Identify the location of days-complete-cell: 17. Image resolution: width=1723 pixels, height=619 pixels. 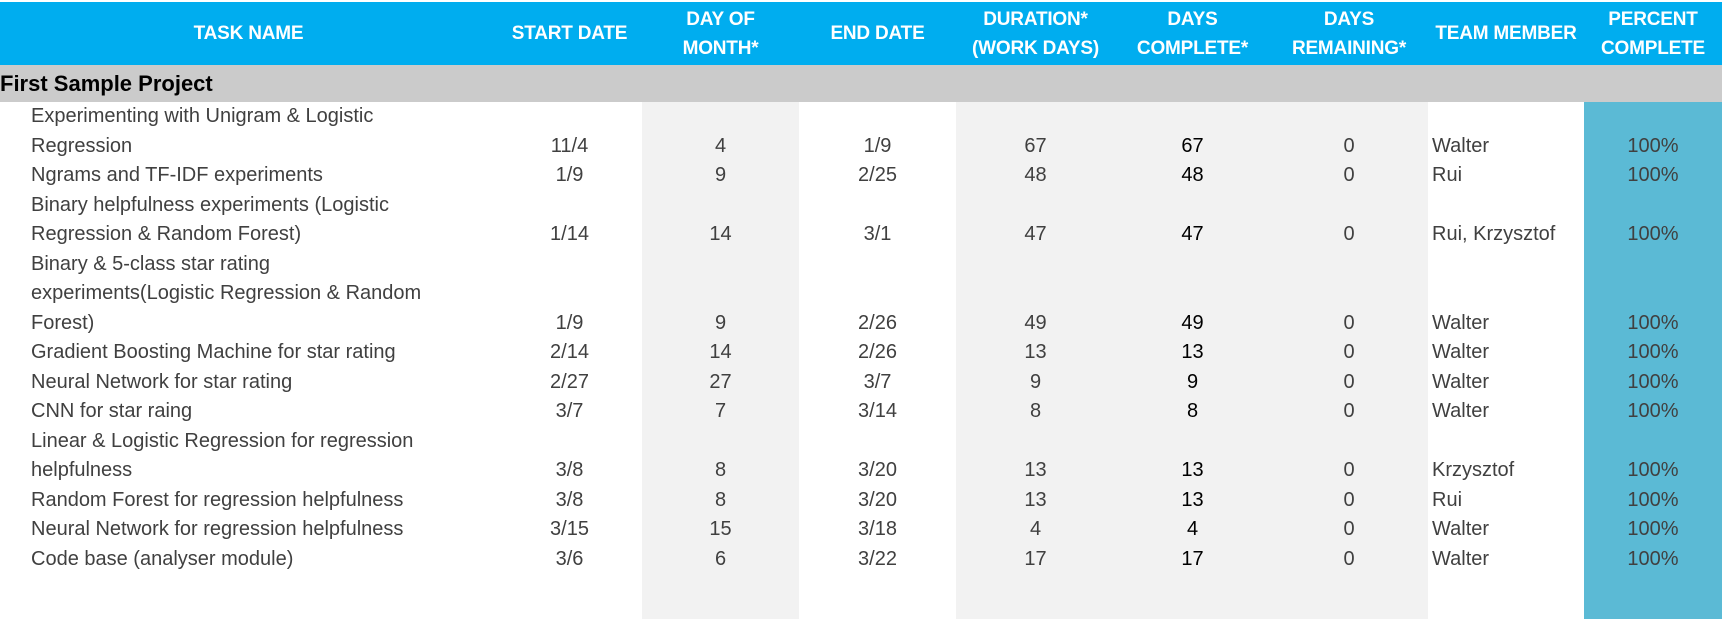
(1192, 560).